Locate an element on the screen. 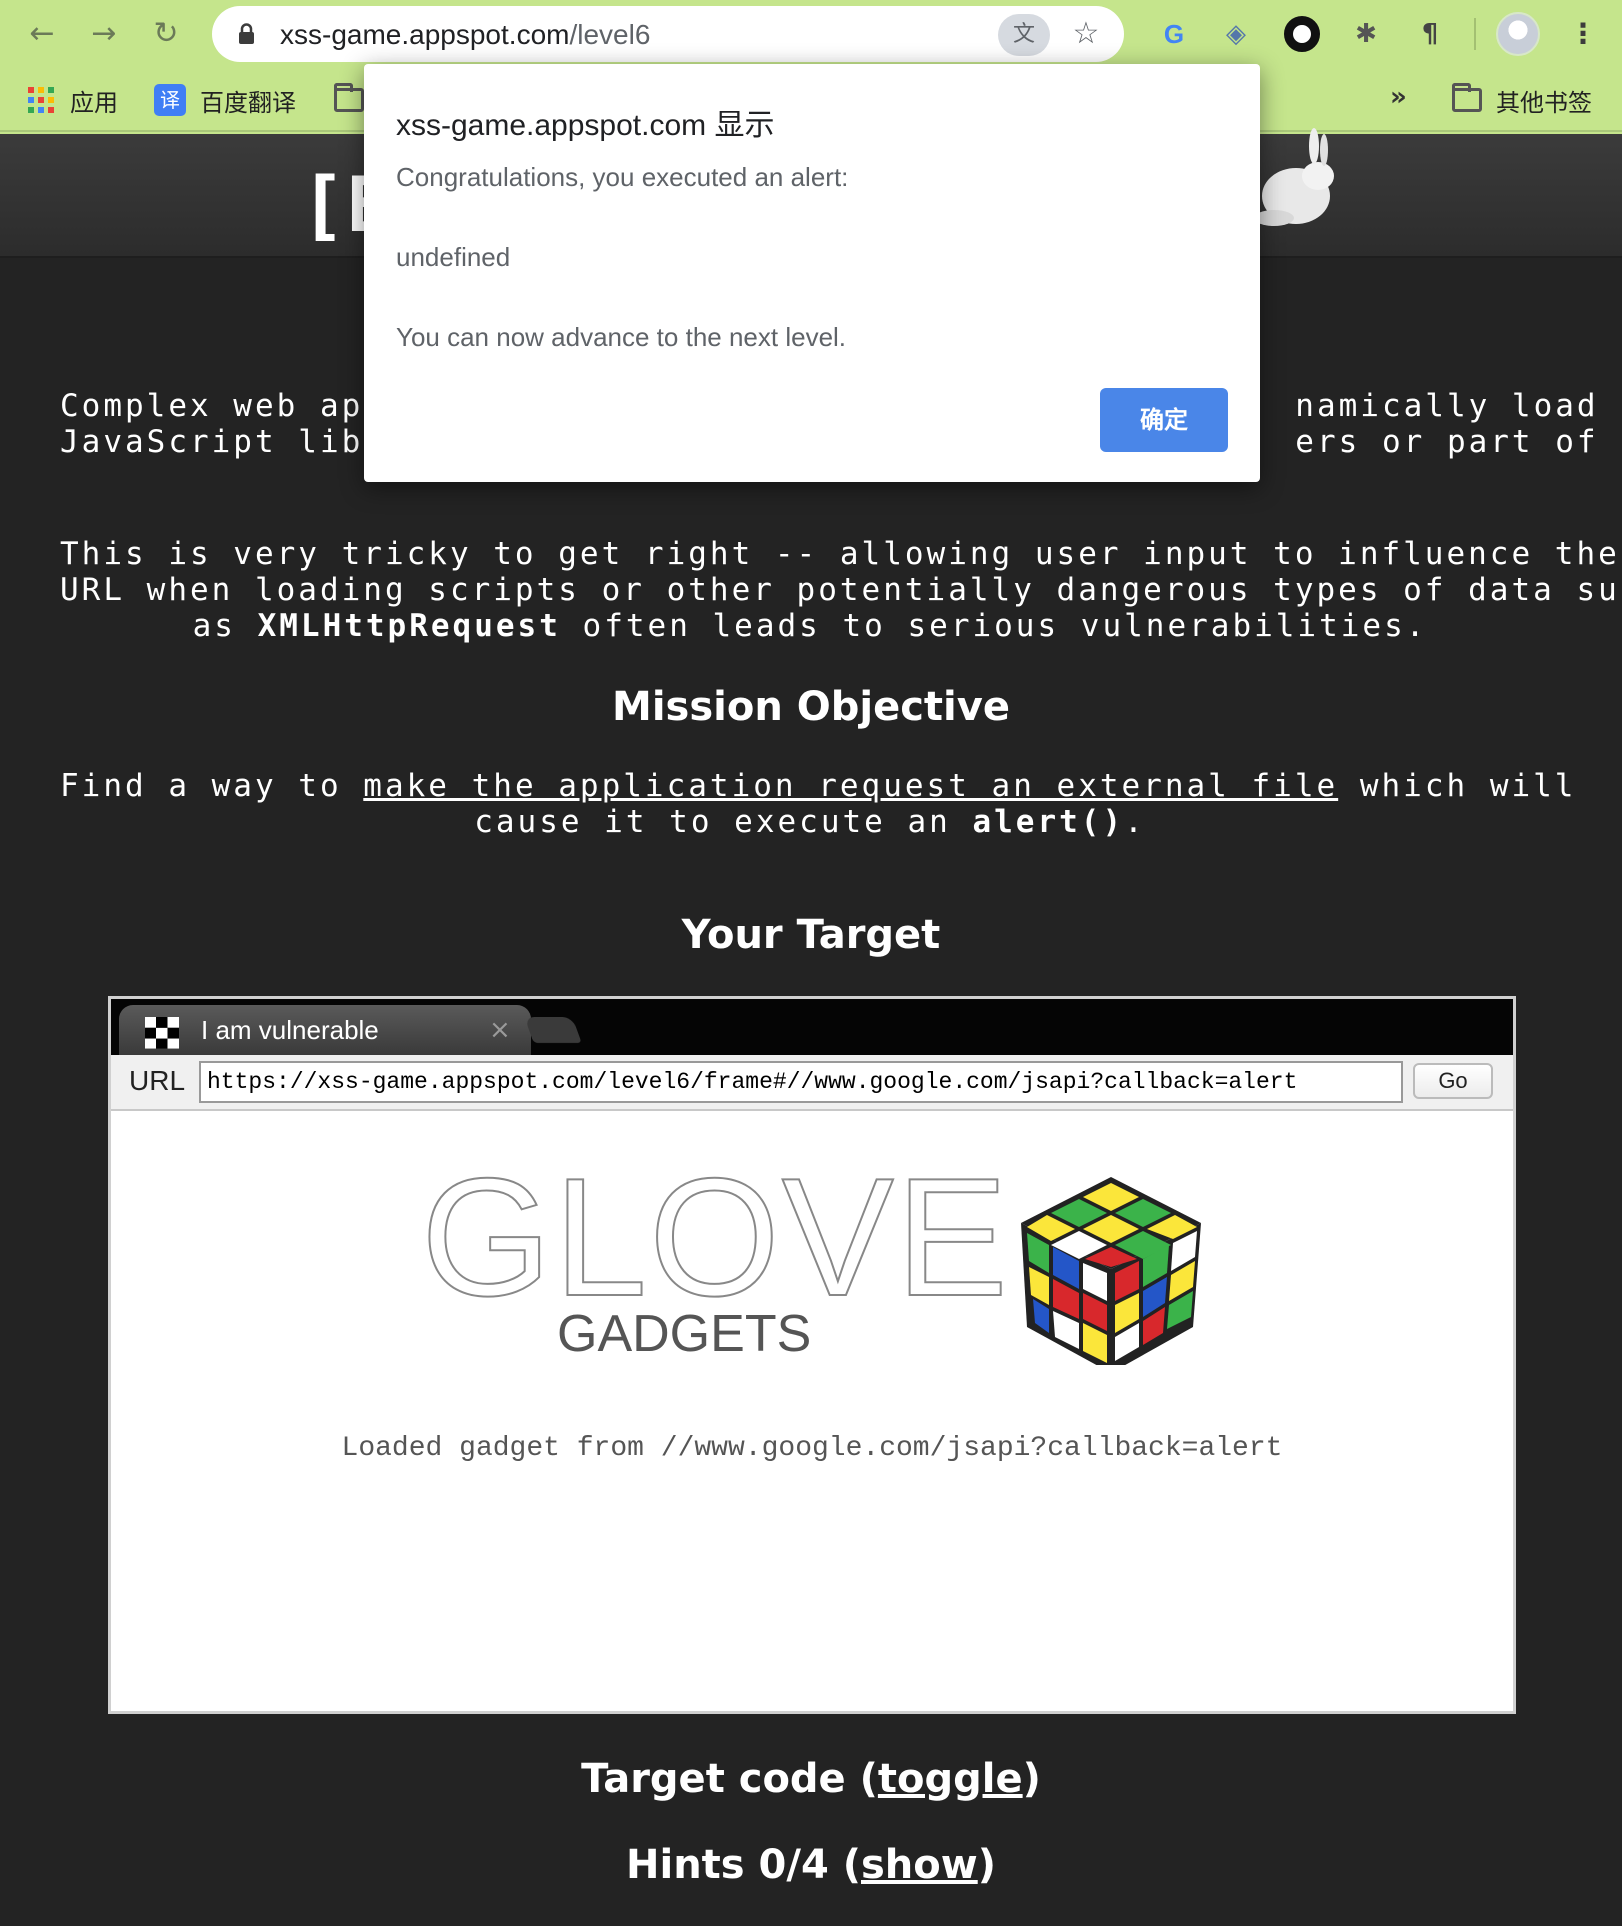  tab-close-icon: × is located at coordinates (500, 1030).